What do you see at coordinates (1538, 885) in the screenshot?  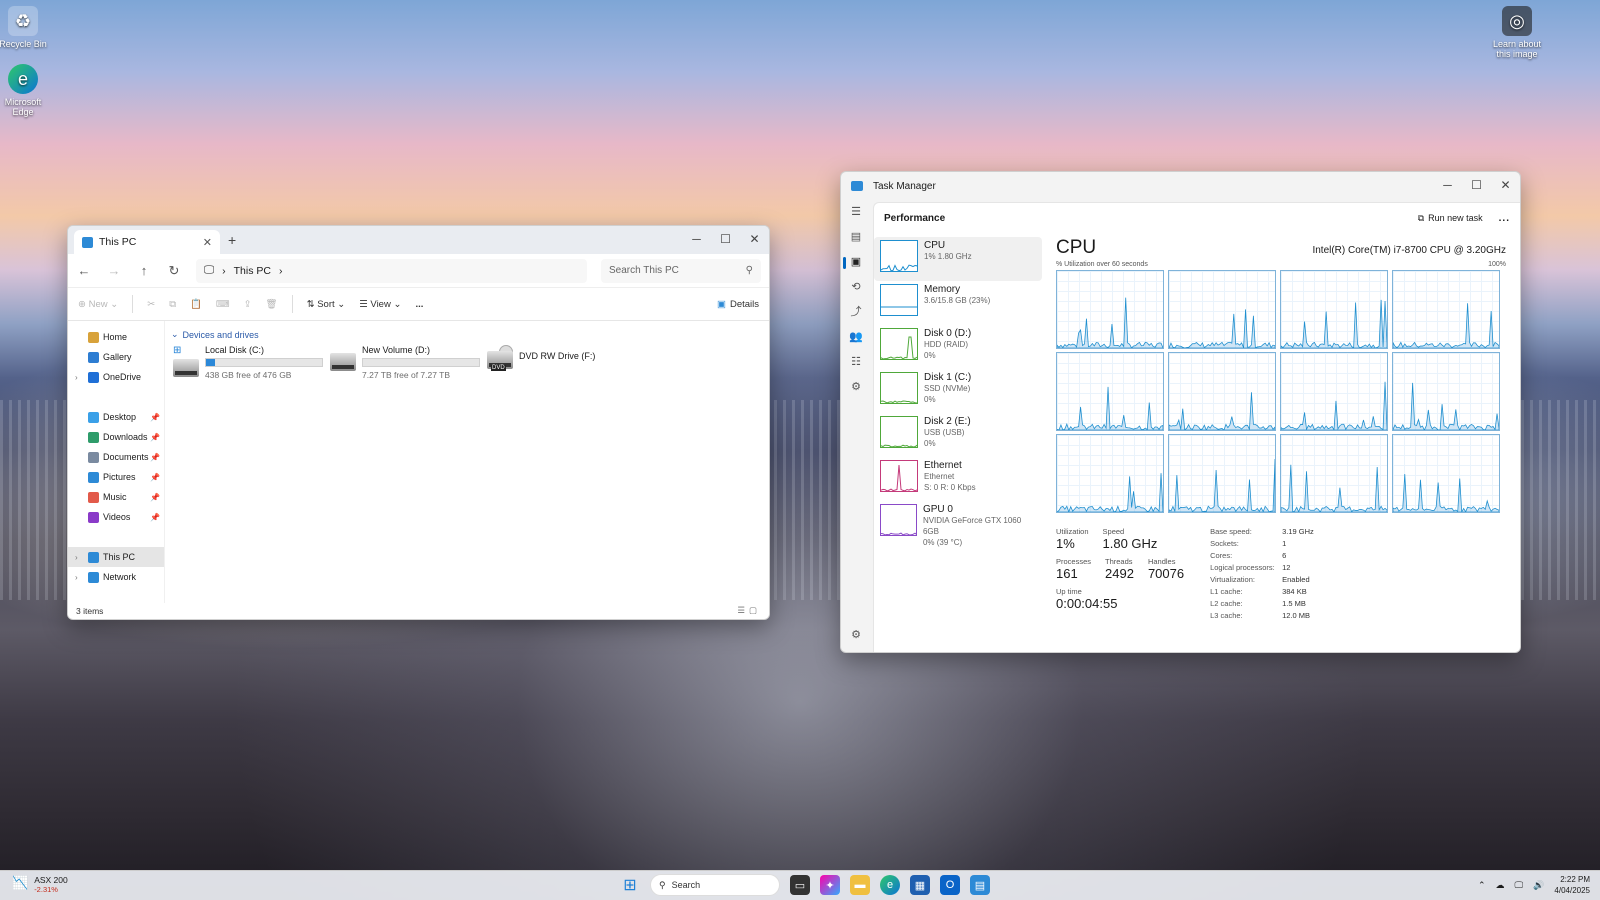 I see `volume-icon: 🔊` at bounding box center [1538, 885].